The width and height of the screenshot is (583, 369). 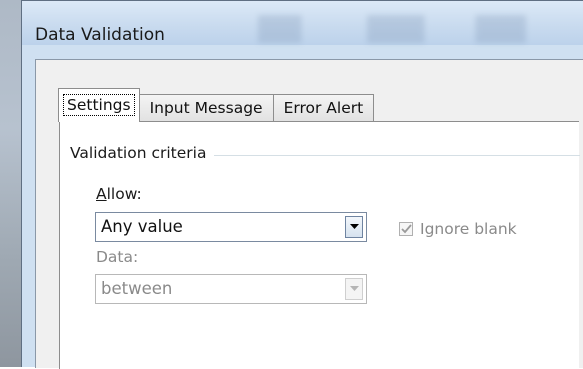 What do you see at coordinates (231, 289) in the screenshot?
I see `data-select: between` at bounding box center [231, 289].